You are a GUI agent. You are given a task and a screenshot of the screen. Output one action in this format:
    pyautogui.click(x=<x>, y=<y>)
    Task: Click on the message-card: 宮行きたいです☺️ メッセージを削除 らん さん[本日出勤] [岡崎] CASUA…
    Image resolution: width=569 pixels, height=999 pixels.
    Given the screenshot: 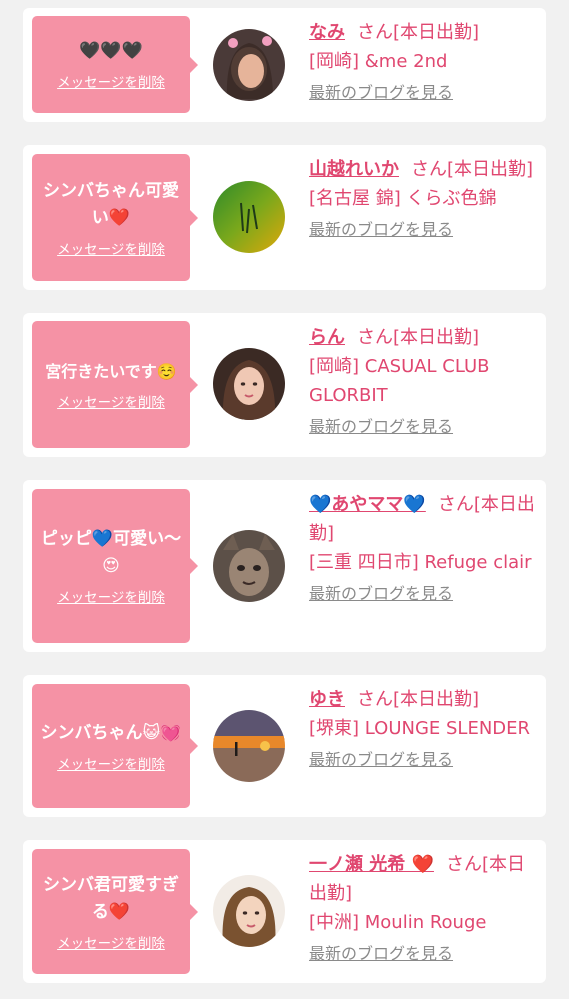 What is the action you would take?
    pyautogui.click(x=284, y=385)
    